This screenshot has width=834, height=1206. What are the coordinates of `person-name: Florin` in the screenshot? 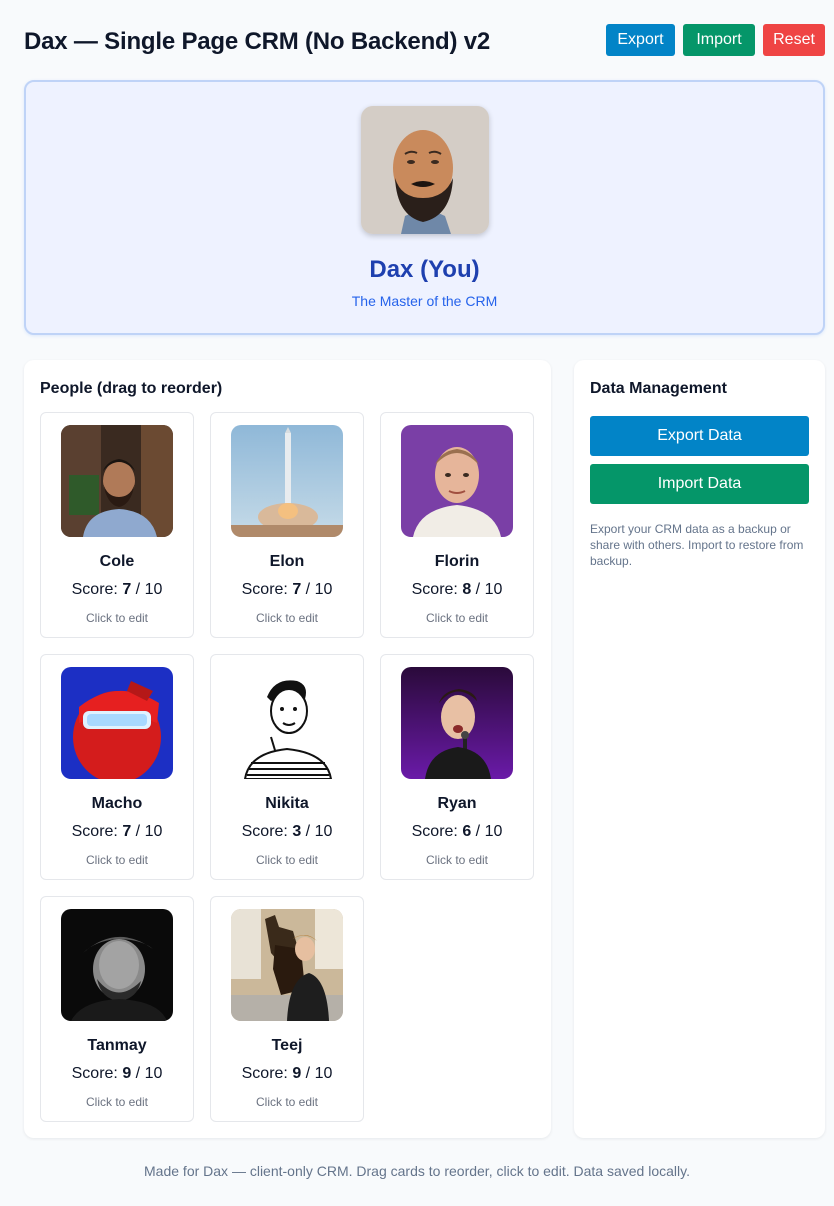 It's located at (457, 561).